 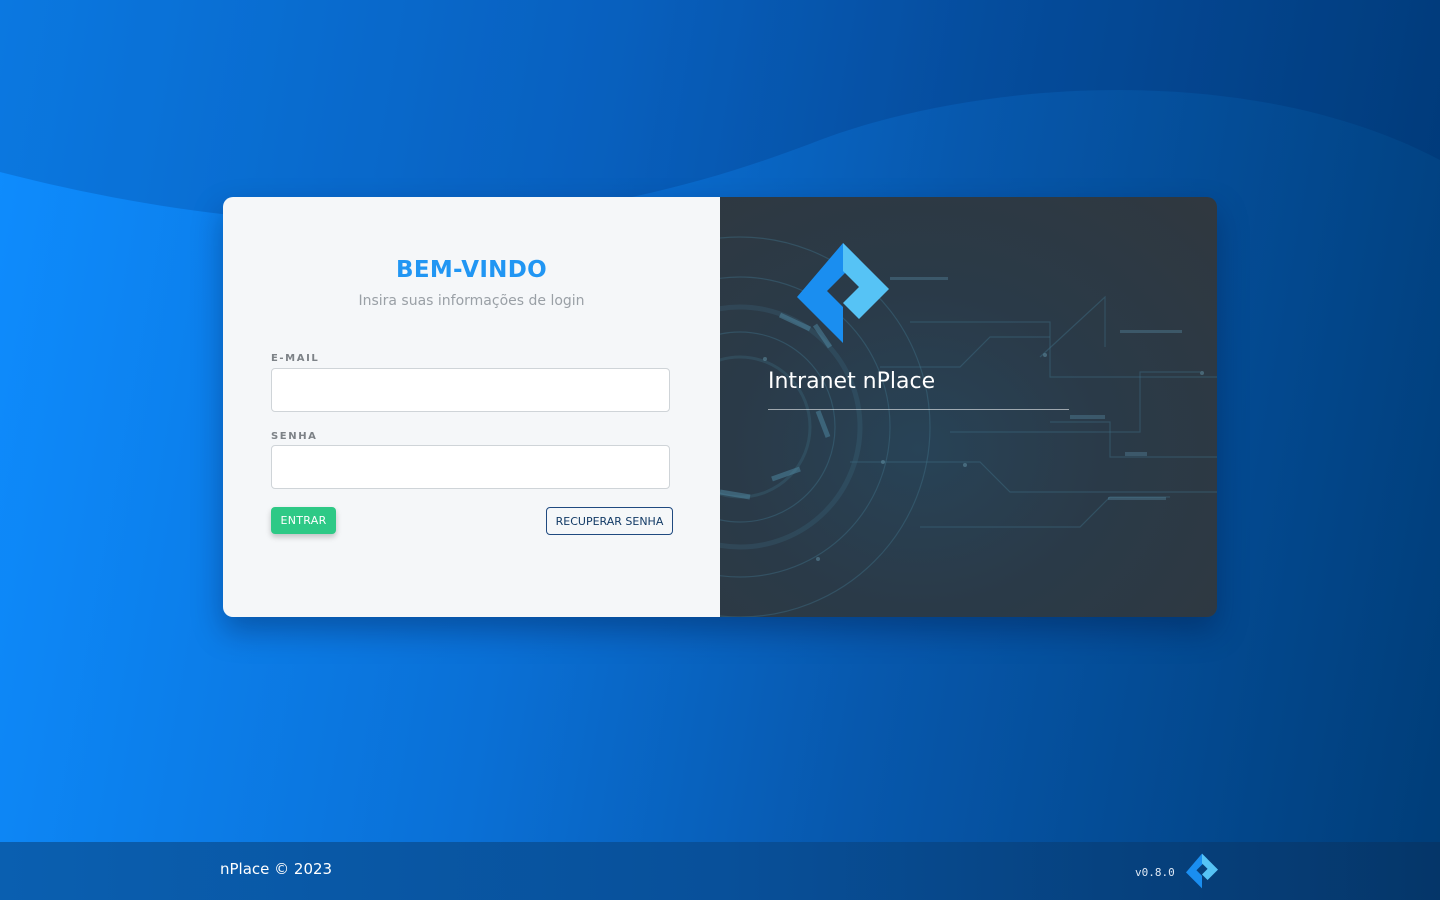 I want to click on page-title: BEM-VINDO, so click(x=471, y=270).